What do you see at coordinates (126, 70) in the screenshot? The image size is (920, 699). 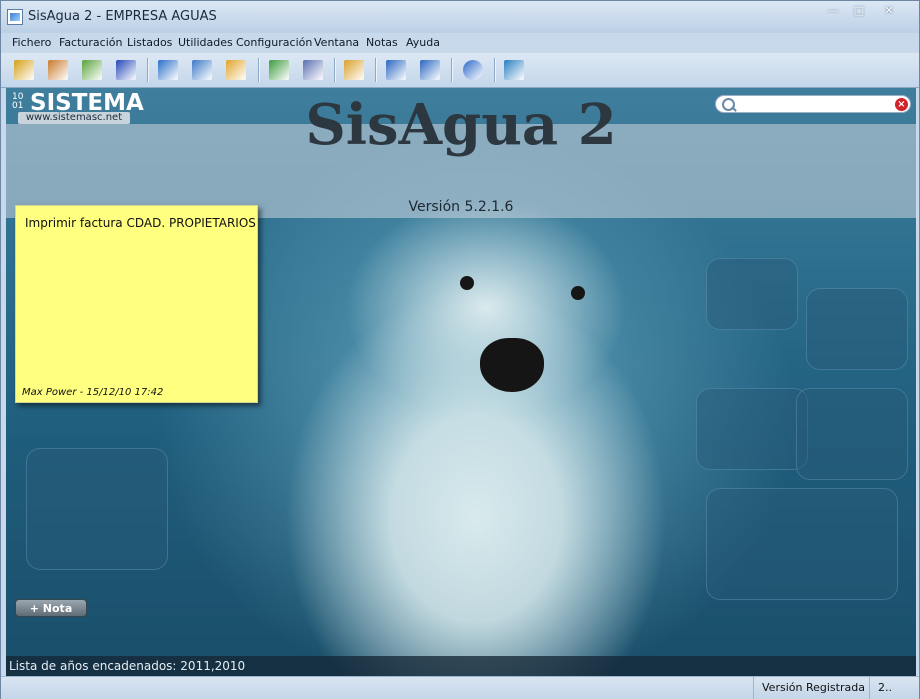 I see `flag-icon` at bounding box center [126, 70].